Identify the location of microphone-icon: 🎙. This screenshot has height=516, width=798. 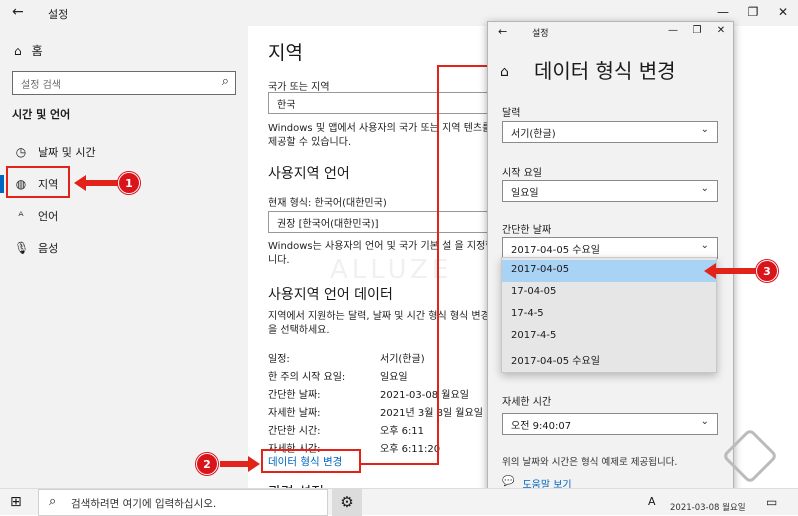
(22, 248).